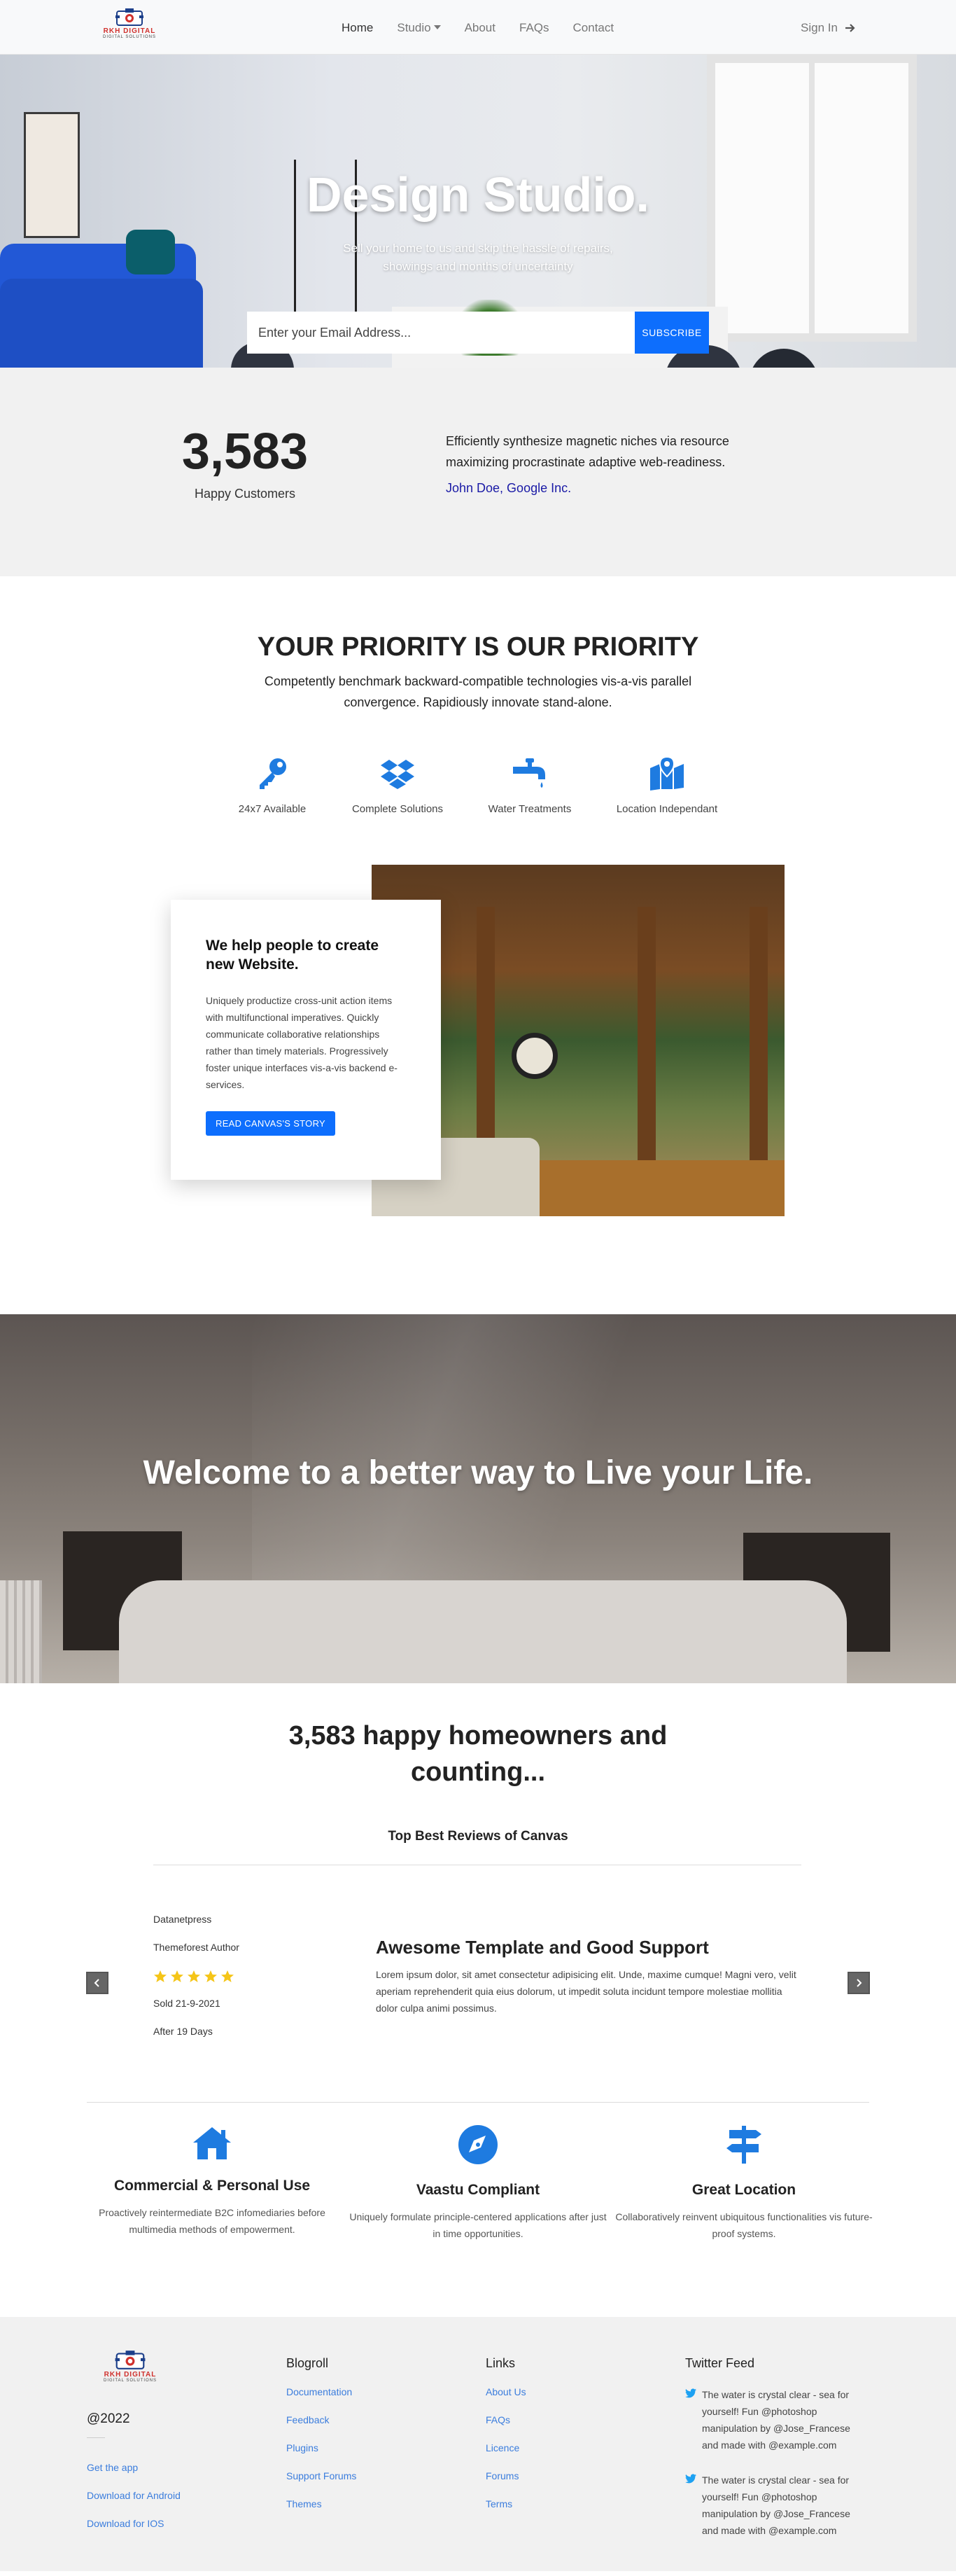 This screenshot has width=956, height=2576. What do you see at coordinates (530, 809) in the screenshot?
I see `feature-label: Water Treatments` at bounding box center [530, 809].